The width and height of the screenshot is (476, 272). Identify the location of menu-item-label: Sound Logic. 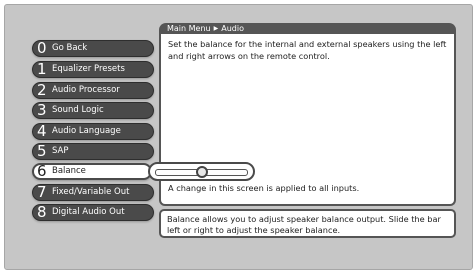
(78, 110).